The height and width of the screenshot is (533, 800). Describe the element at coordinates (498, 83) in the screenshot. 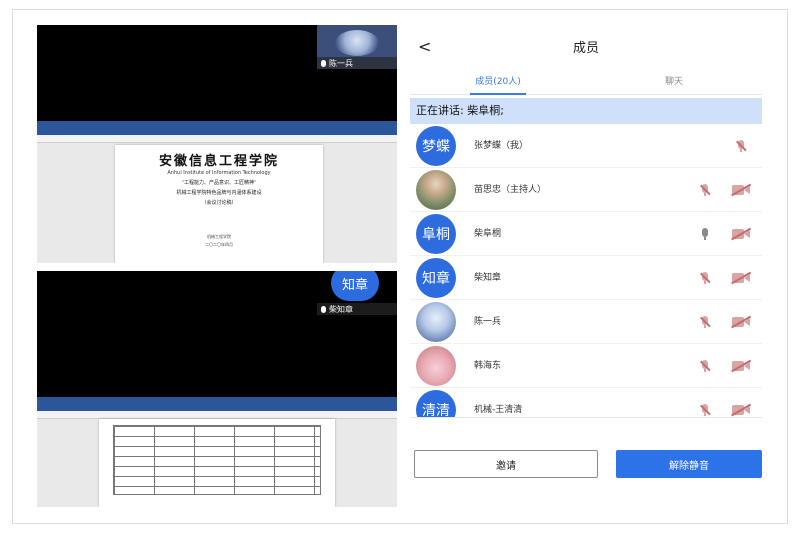

I see `tab-members: 成员(20人)` at that location.